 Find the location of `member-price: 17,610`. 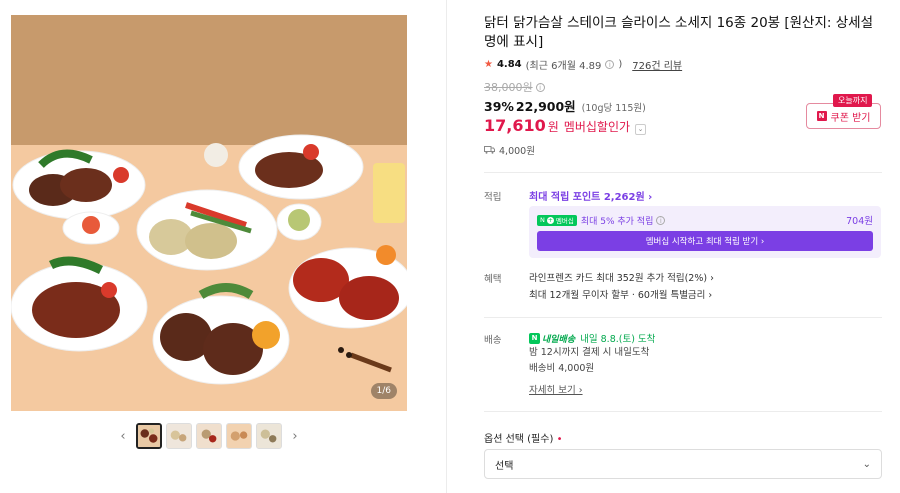

member-price: 17,610 is located at coordinates (515, 125).